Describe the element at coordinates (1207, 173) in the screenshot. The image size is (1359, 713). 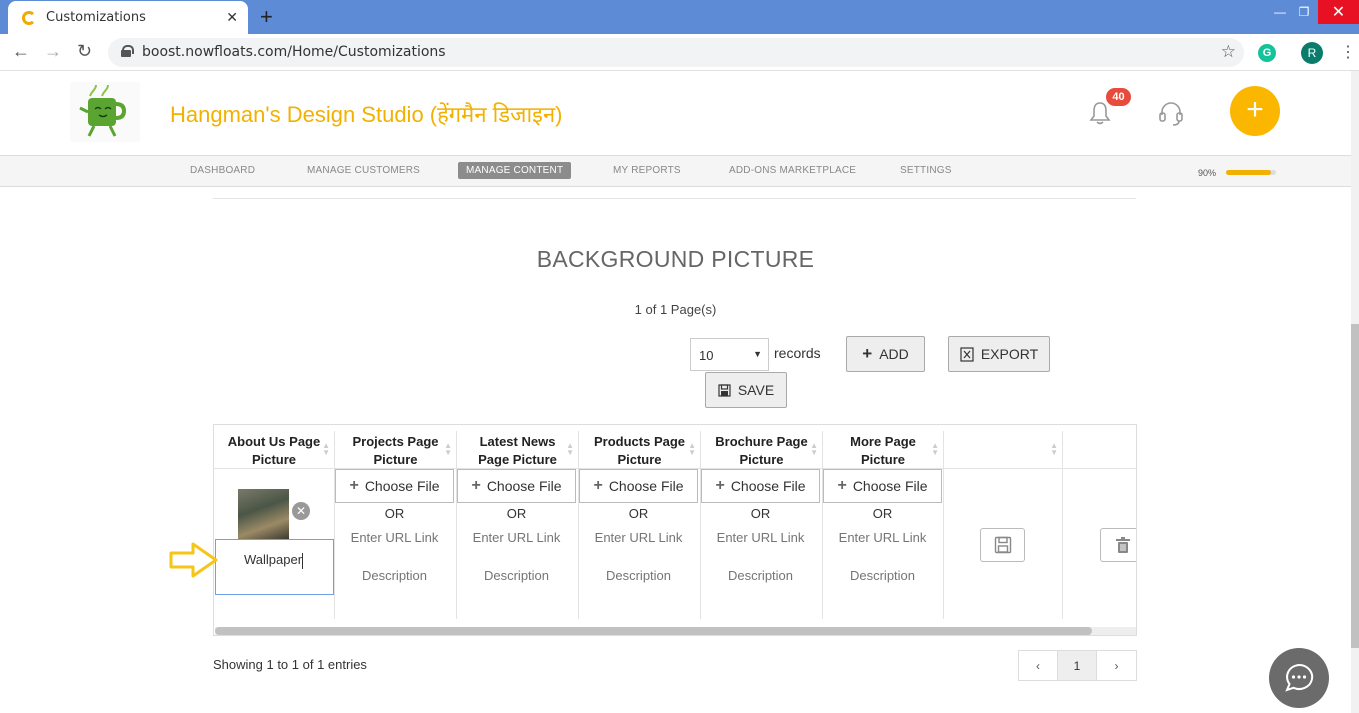
I see `profile-progress-label: 90%` at that location.